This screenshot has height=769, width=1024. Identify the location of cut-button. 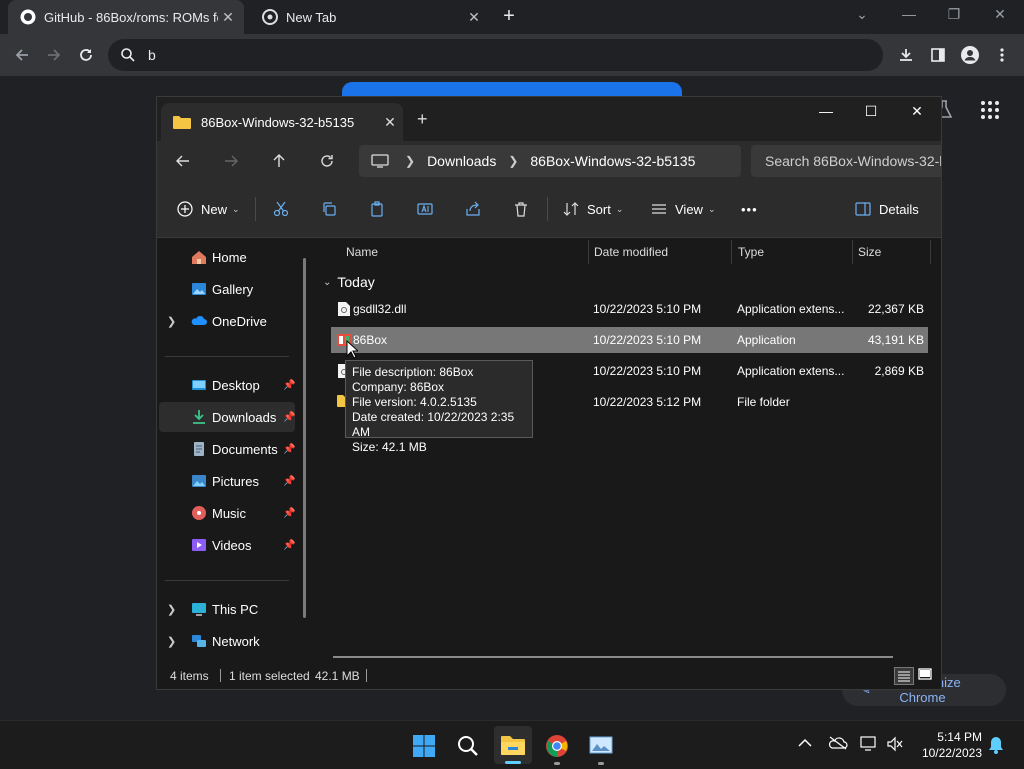
(281, 209).